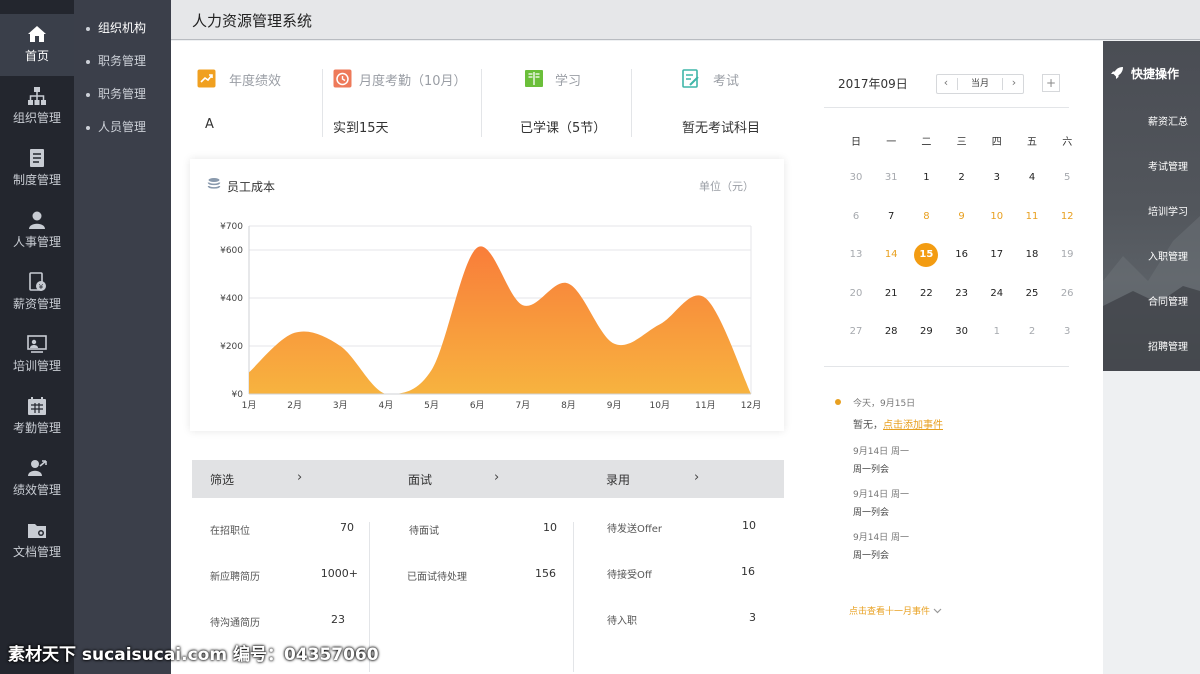 Image resolution: width=1200 pixels, height=674 pixels. Describe the element at coordinates (534, 78) in the screenshot. I see `book-icon` at that location.